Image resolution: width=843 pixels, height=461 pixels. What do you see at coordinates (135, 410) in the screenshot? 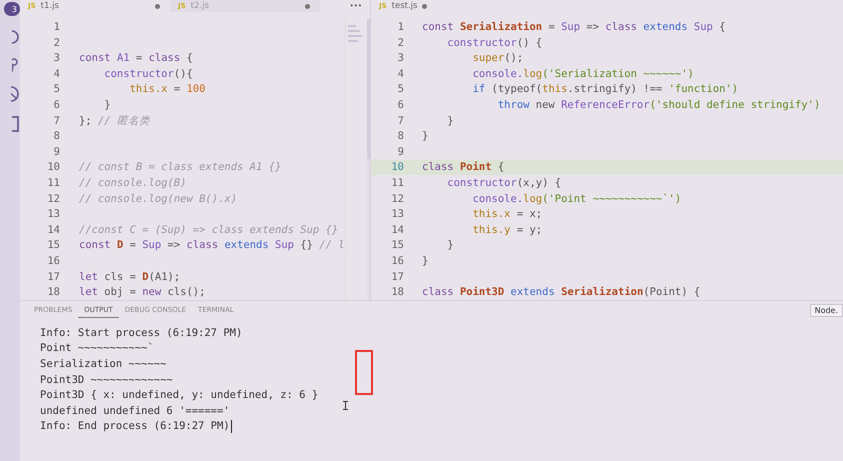
I see `output-line: undefined undefined 6 '======'` at bounding box center [135, 410].